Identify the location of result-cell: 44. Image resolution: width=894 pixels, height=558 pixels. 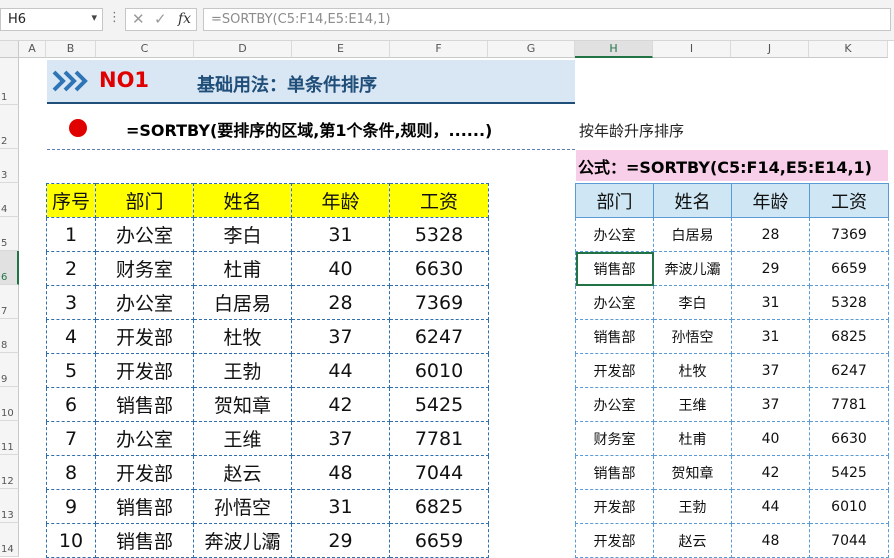
(770, 506).